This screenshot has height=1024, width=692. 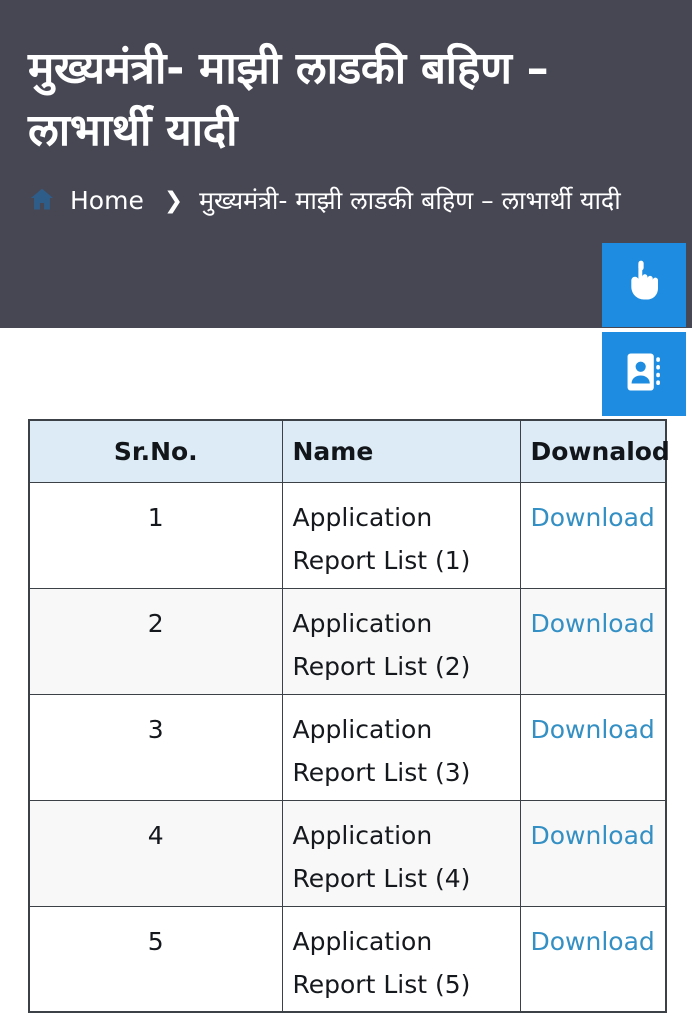 What do you see at coordinates (401, 747) in the screenshot?
I see `cell-name: Application Report List (3)` at bounding box center [401, 747].